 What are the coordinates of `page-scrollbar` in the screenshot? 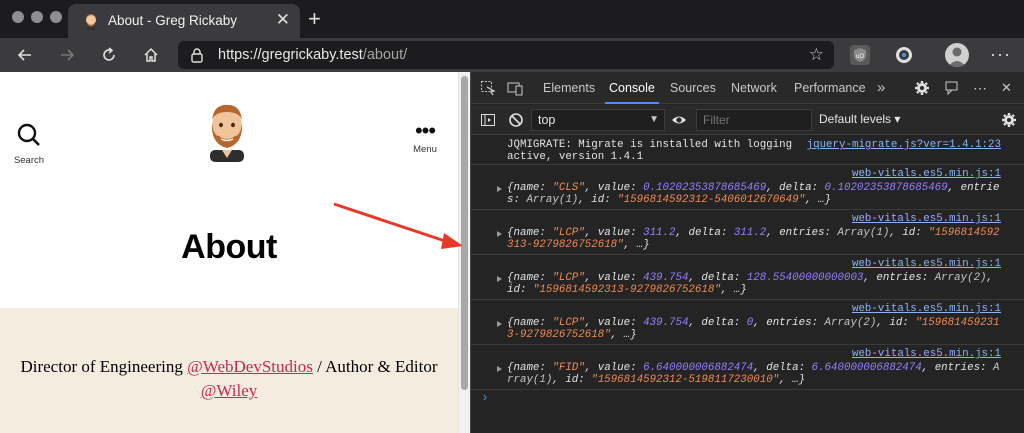 It's located at (464, 252).